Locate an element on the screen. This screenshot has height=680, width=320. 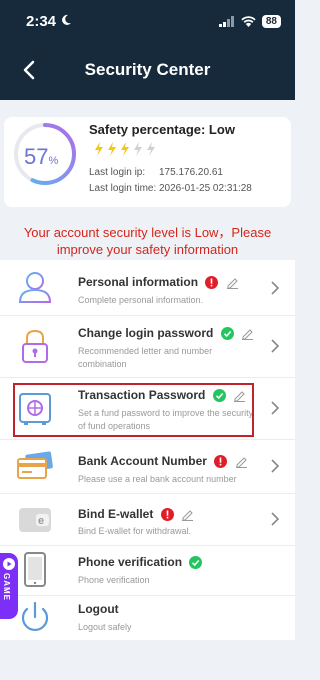
list-item-logout: Logout Logout safely is located at coordinates (147, 617).